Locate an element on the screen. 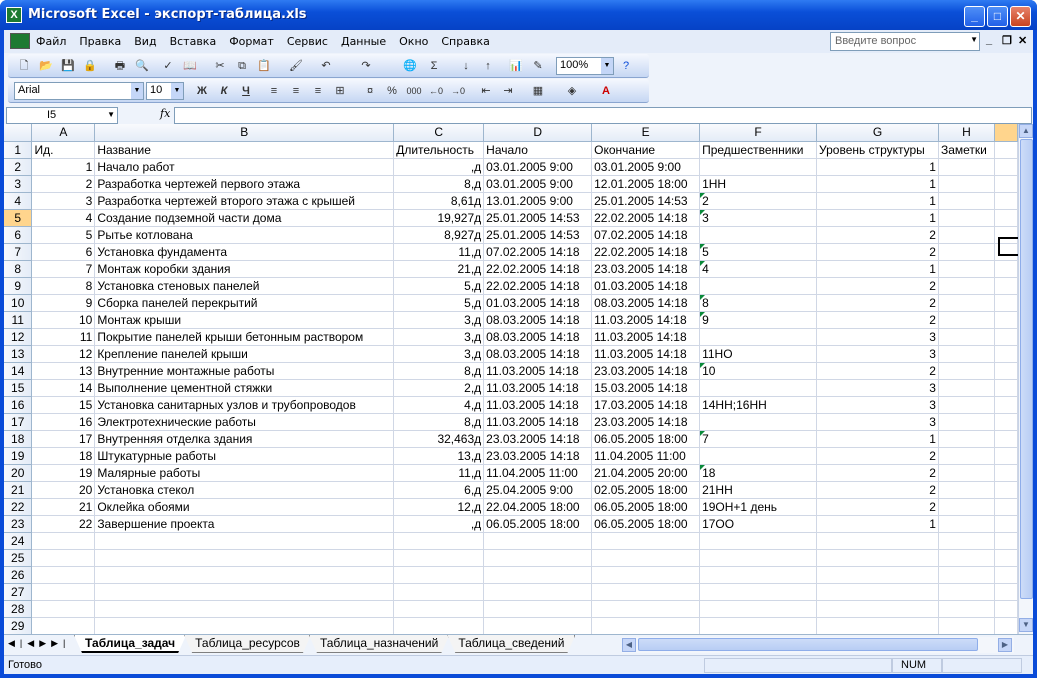  column-header: E is located at coordinates (646, 133).